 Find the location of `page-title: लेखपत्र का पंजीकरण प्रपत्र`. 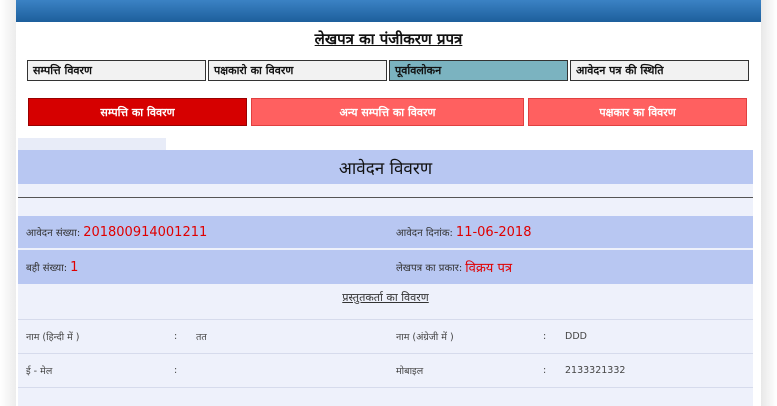

page-title: लेखपत्र का पंजीकरण प्रपत्र is located at coordinates (388, 39).